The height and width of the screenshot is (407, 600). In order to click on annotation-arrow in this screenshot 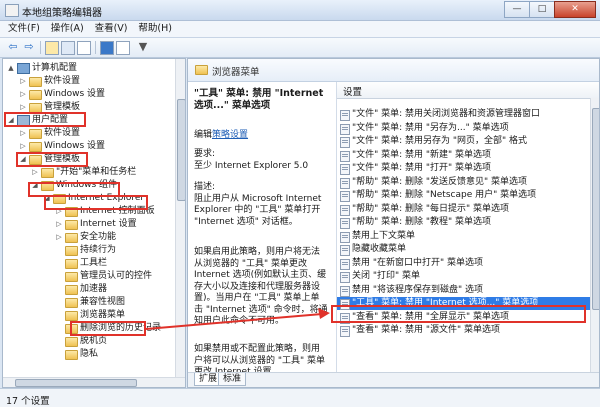, I will do `click(237, 319)`.